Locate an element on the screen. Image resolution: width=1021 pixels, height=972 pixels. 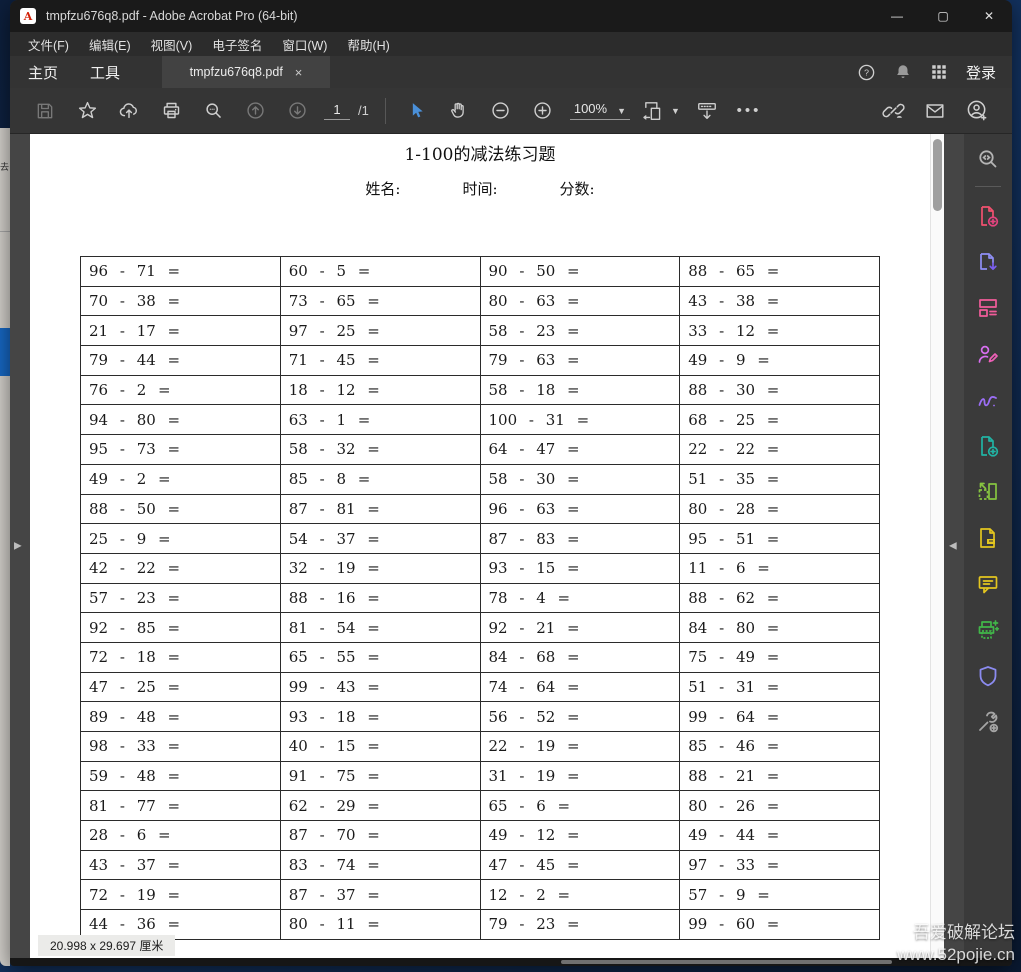
problem-cell: 33 - 12 = is located at coordinates (779, 331).